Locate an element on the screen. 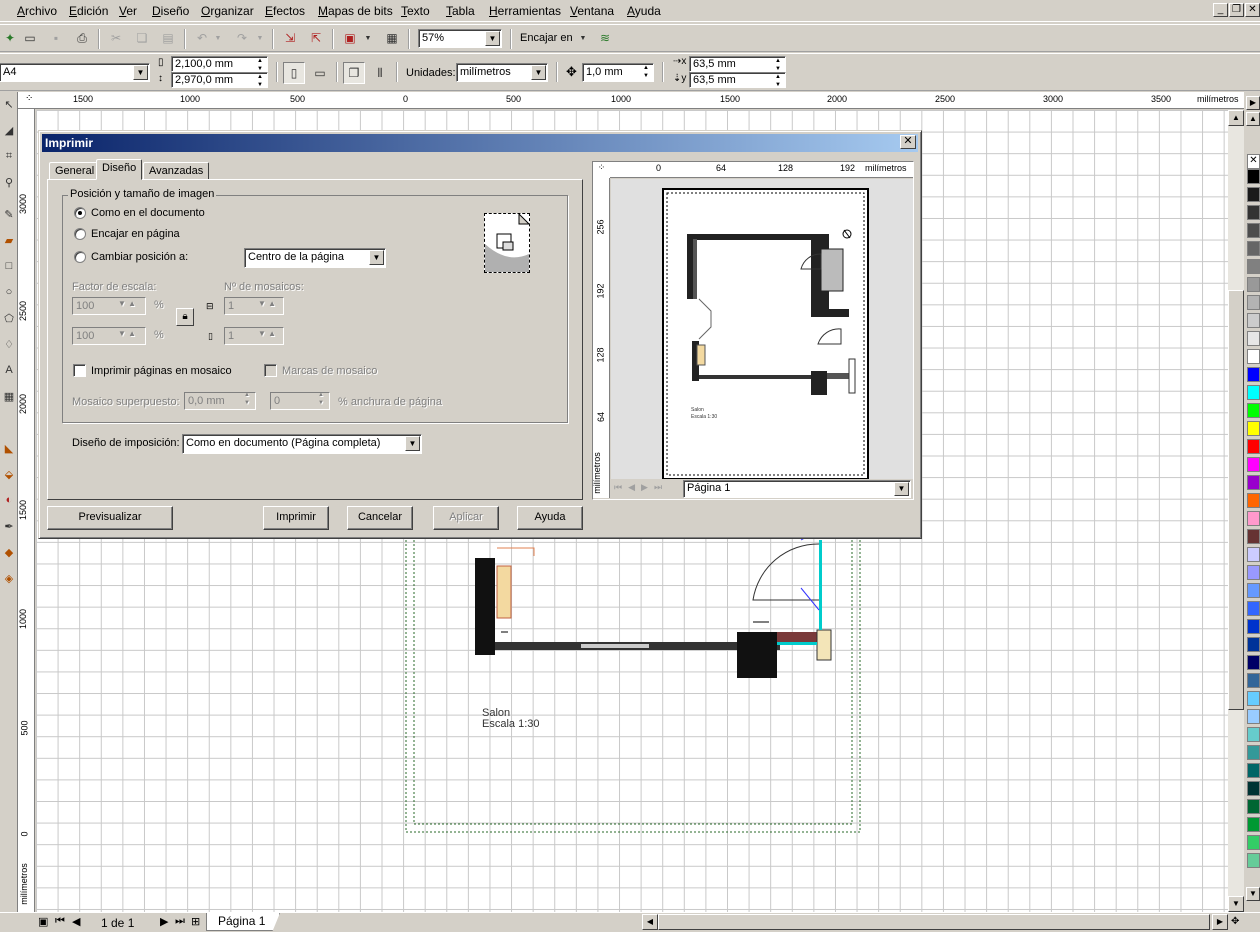  text-tool-icon: A is located at coordinates (9, 373).